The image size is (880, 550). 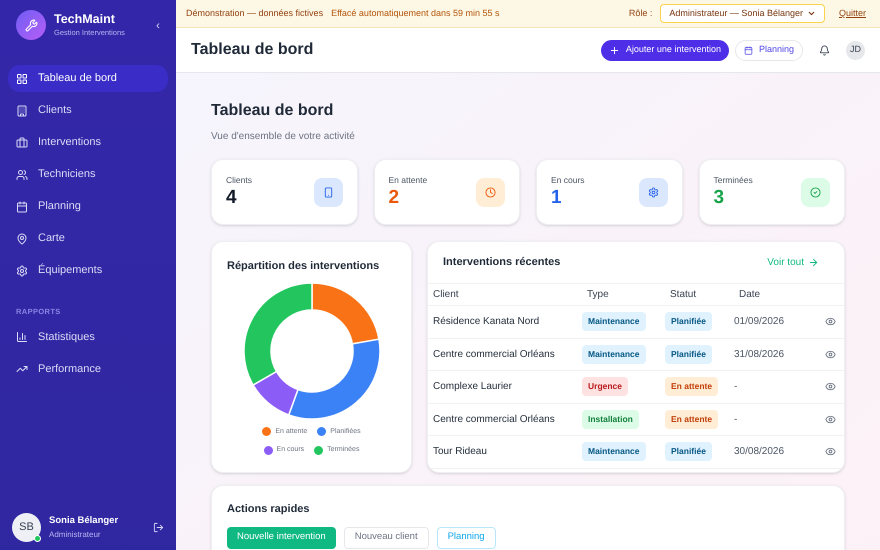 I want to click on stat-label: En attente, so click(x=408, y=180).